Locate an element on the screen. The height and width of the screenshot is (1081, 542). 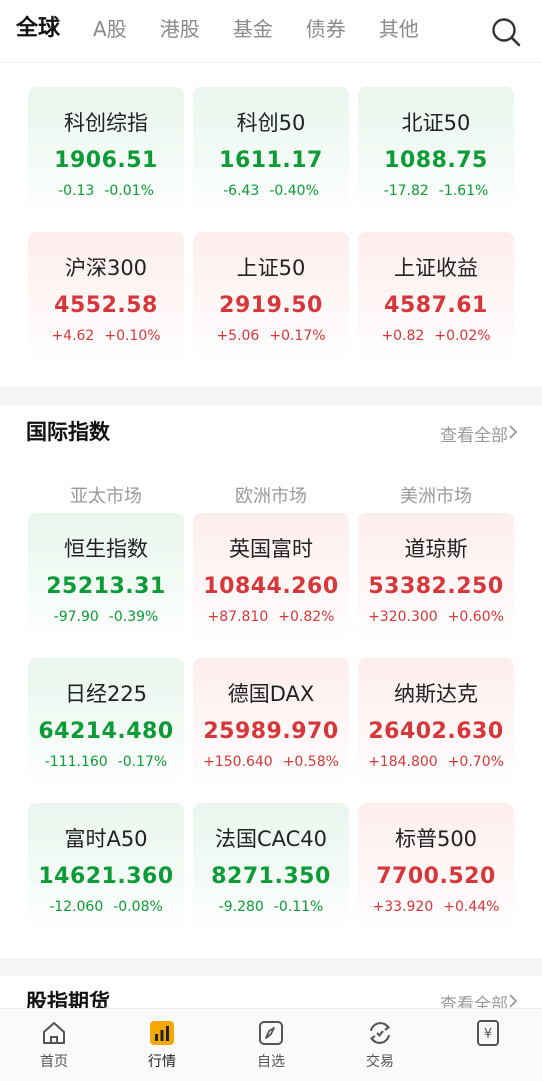
index-change-row: -0.13 -0.01% is located at coordinates (106, 191).